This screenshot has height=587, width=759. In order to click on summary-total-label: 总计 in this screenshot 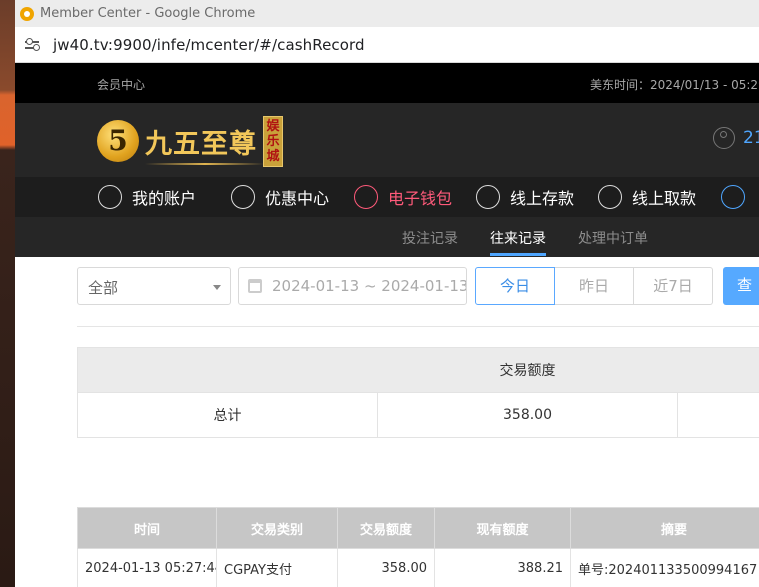, I will do `click(227, 415)`.